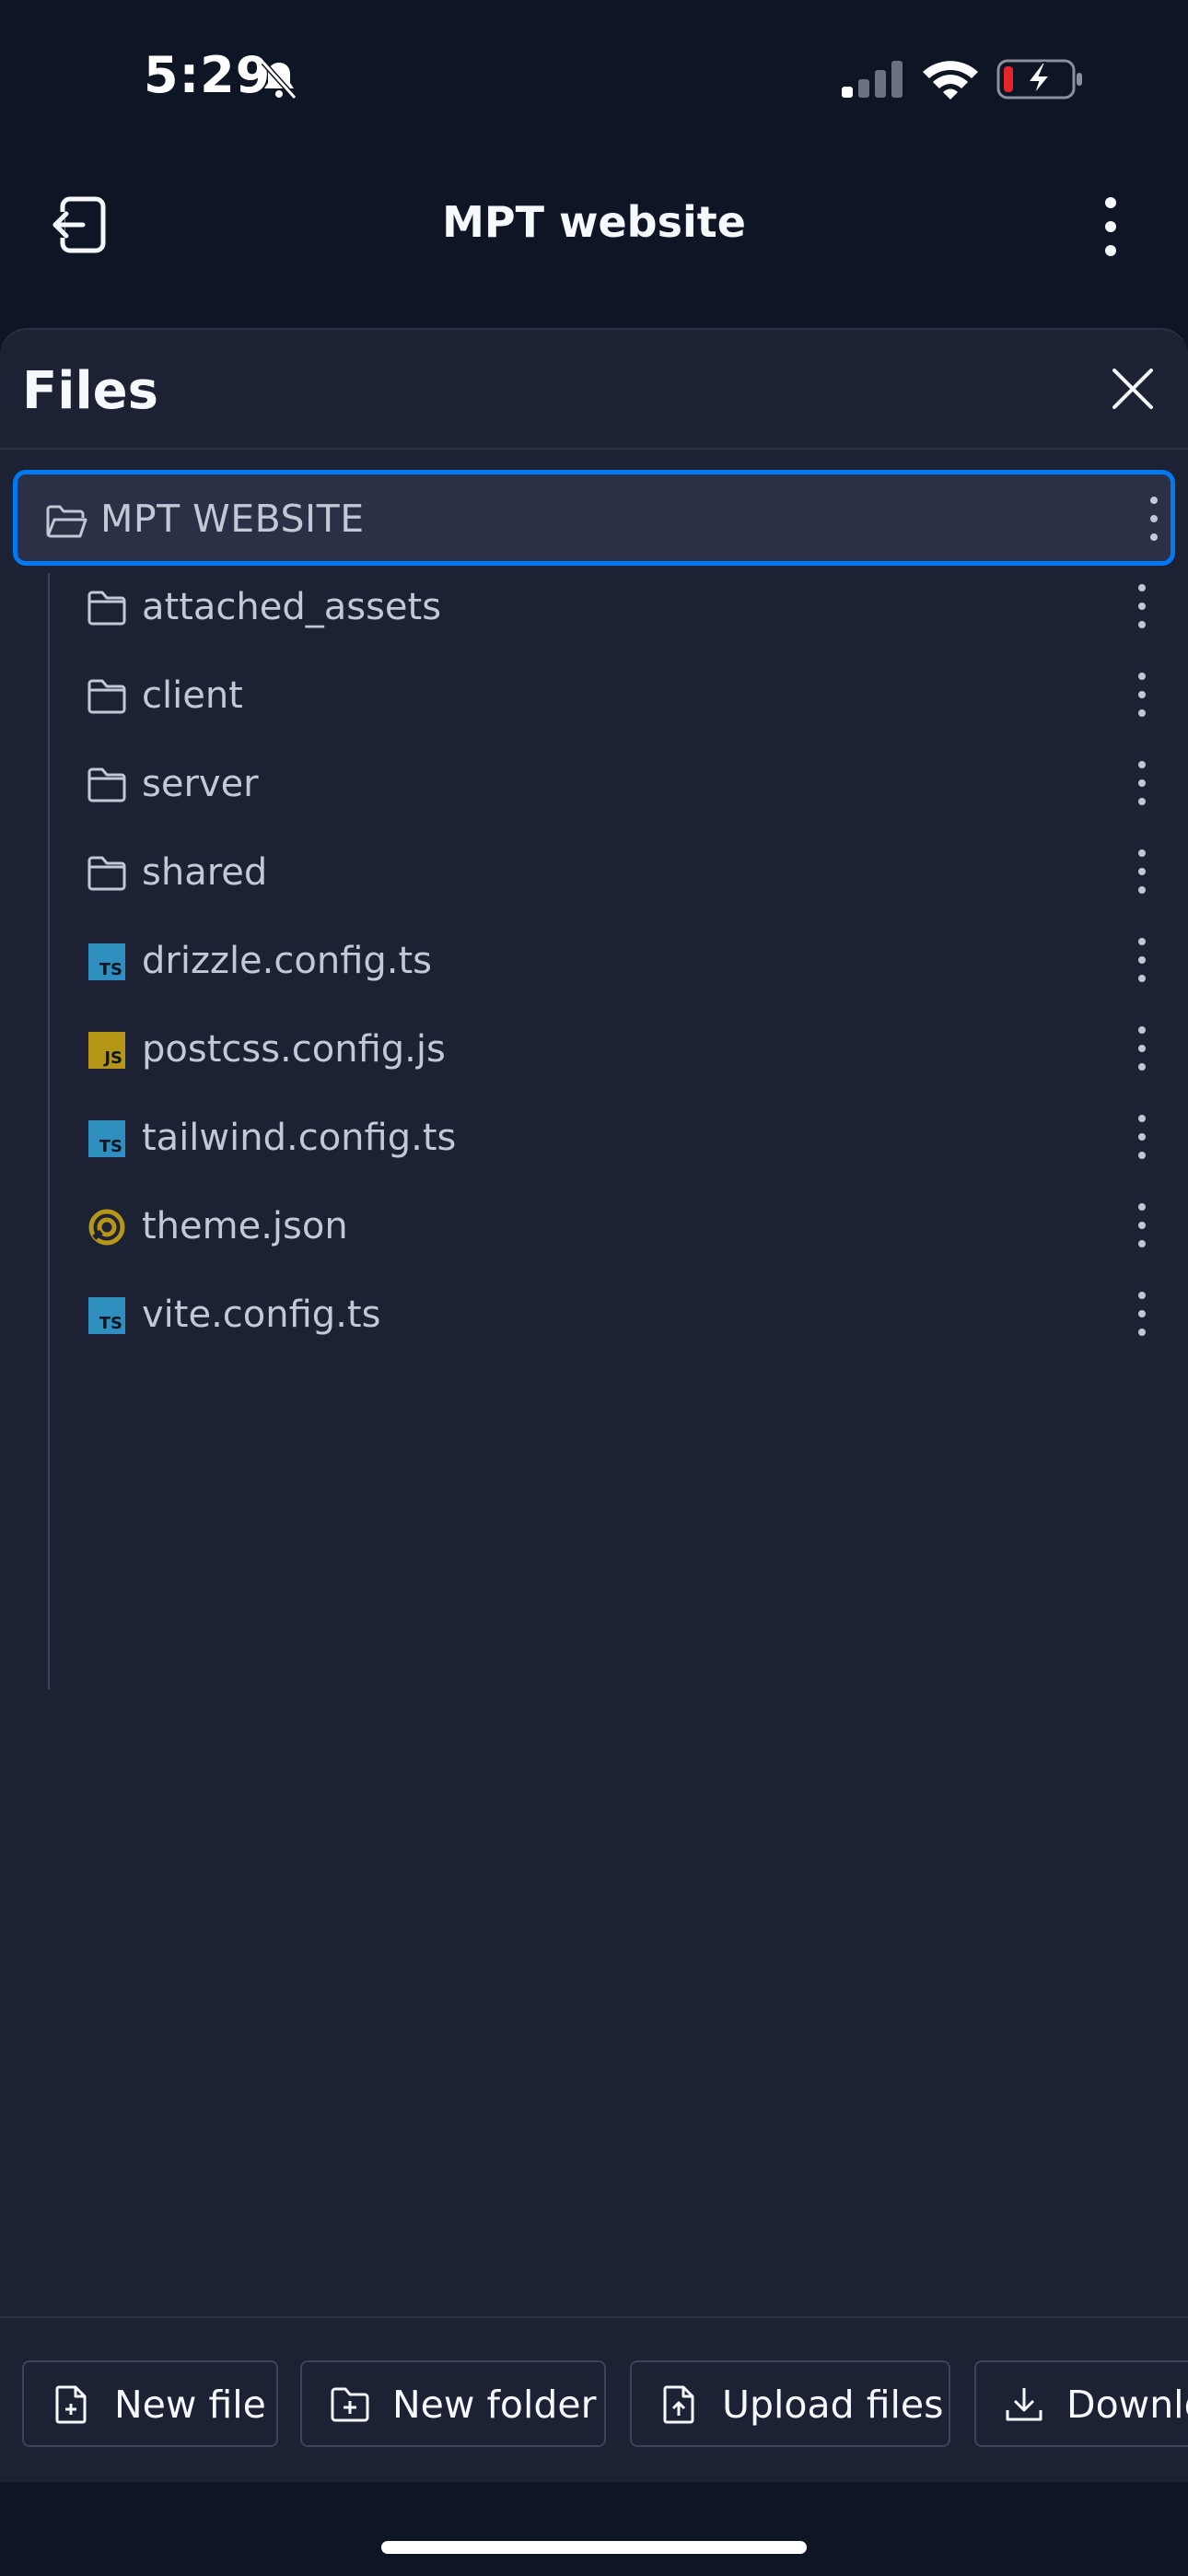 Image resolution: width=1188 pixels, height=2576 pixels. Describe the element at coordinates (192, 695) in the screenshot. I see `tree-item-label: client` at that location.